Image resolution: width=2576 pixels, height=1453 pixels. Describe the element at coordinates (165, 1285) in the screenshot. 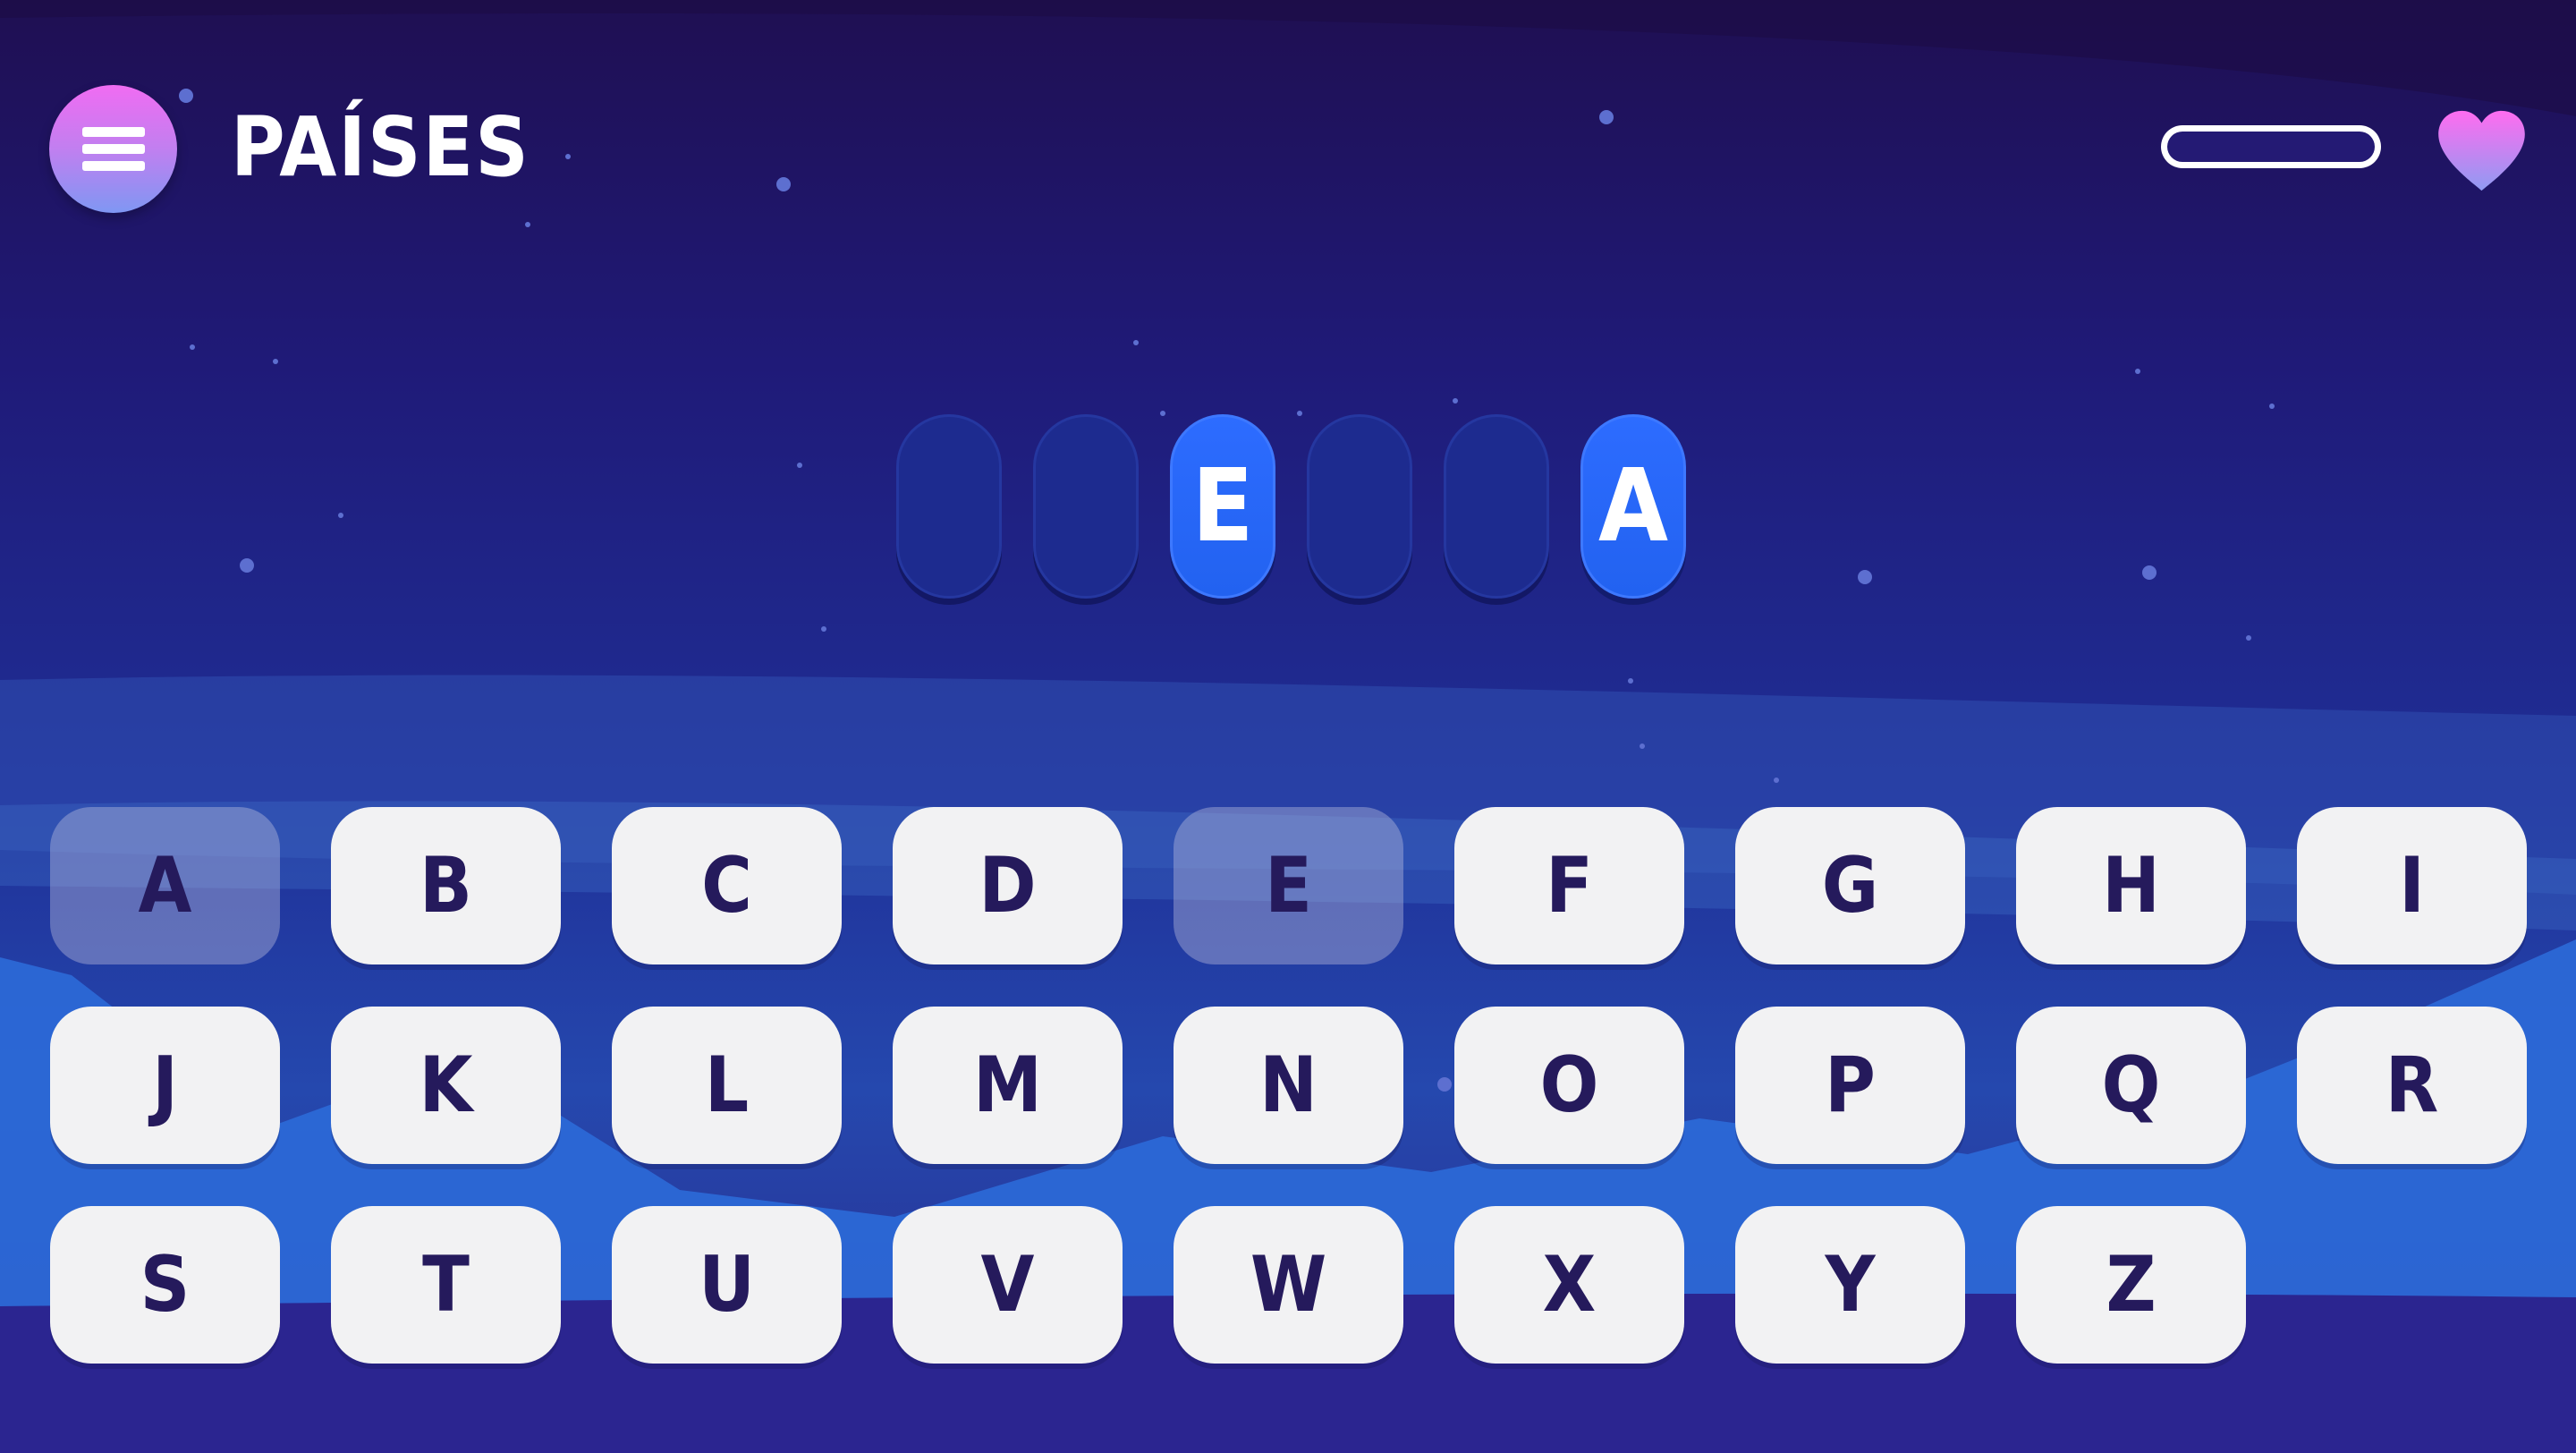

I see `key-s: S` at that location.